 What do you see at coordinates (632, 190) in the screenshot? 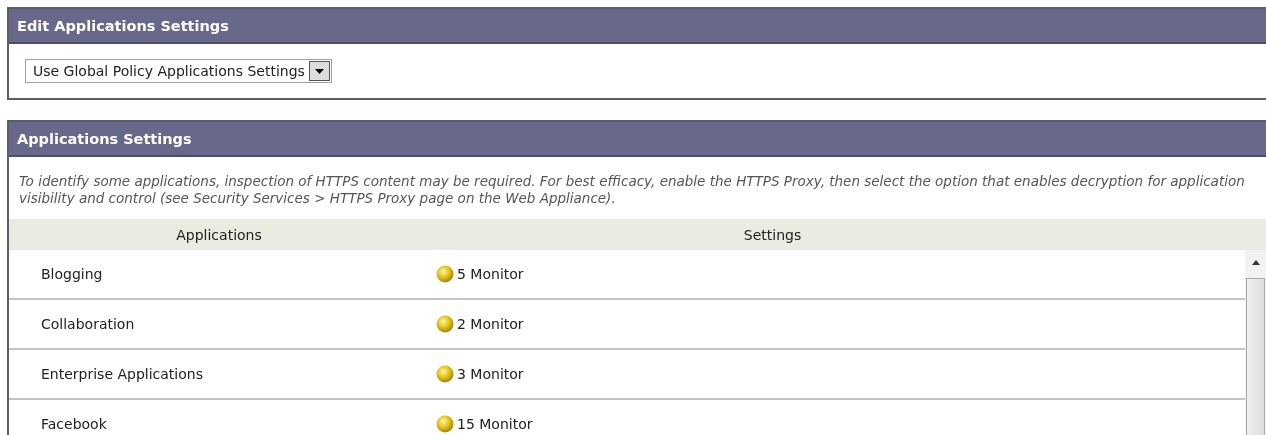
I see `description-text: To identify some applications, inspection of HTTPS content may be required. For best efficacy, enable the HTTPS Proxy, then select the option that enables decryption for application visibility and control (see Security Services > HTTPS Proxy page on the Web Appliance).` at bounding box center [632, 190].